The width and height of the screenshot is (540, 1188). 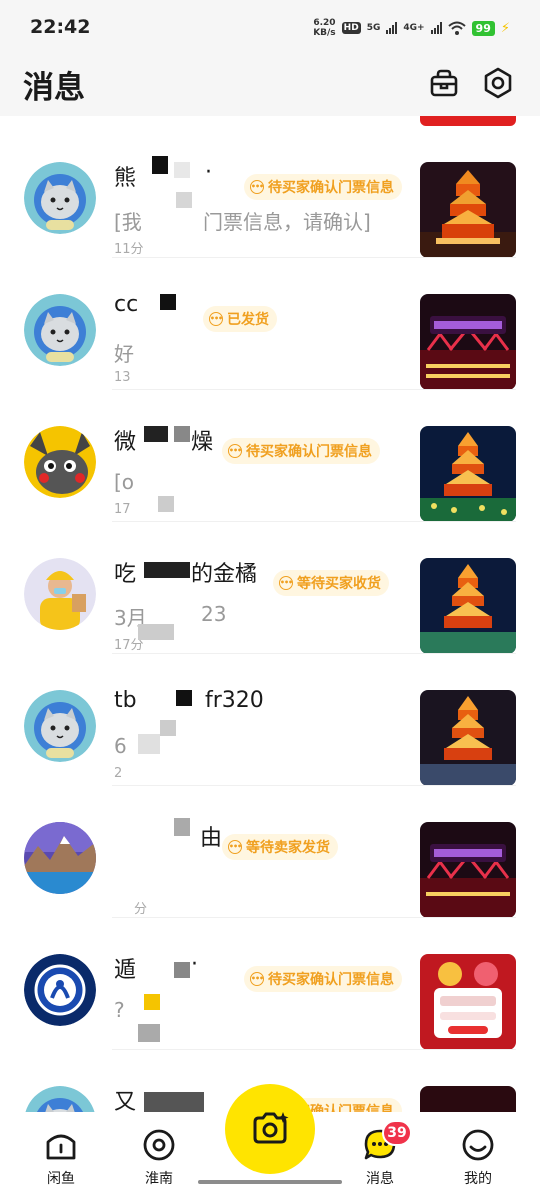 I want to click on order-status-text: 等待买家收货, so click(x=339, y=584).